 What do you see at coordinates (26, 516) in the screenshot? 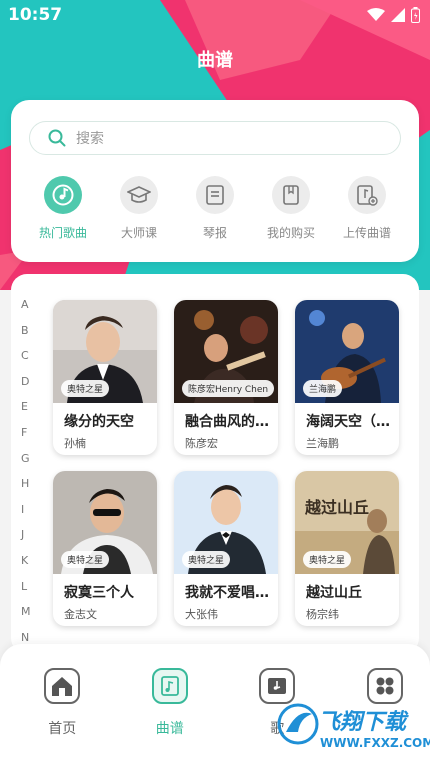
I see `alpha-letter: I` at bounding box center [26, 516].